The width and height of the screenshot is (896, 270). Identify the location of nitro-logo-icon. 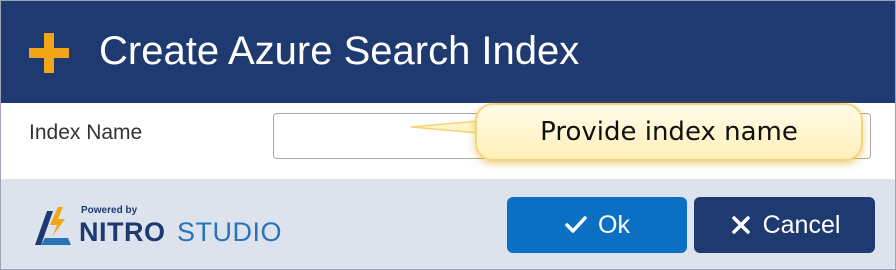
(53, 226).